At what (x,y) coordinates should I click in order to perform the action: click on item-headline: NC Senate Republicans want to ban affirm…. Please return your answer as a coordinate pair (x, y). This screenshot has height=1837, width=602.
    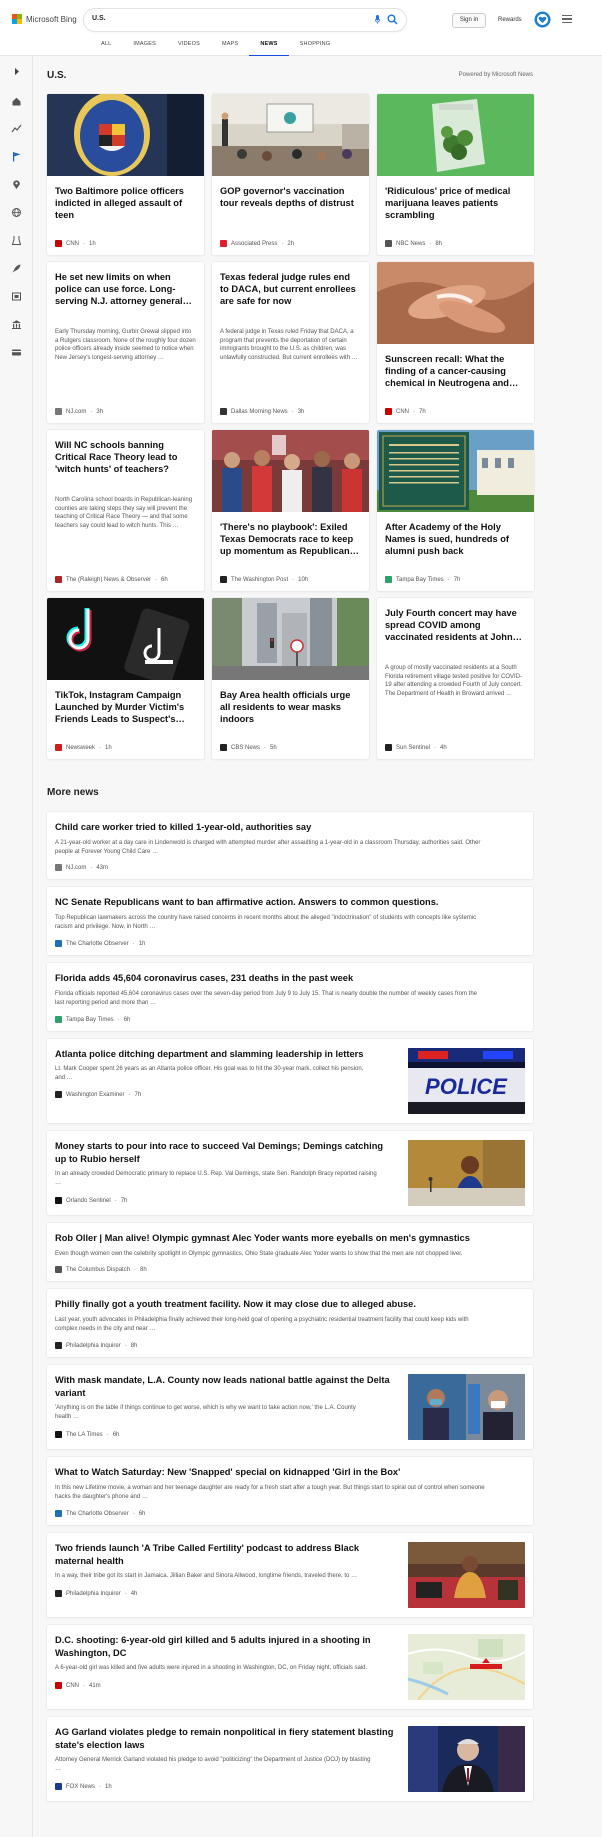
    Looking at the image, I should click on (290, 902).